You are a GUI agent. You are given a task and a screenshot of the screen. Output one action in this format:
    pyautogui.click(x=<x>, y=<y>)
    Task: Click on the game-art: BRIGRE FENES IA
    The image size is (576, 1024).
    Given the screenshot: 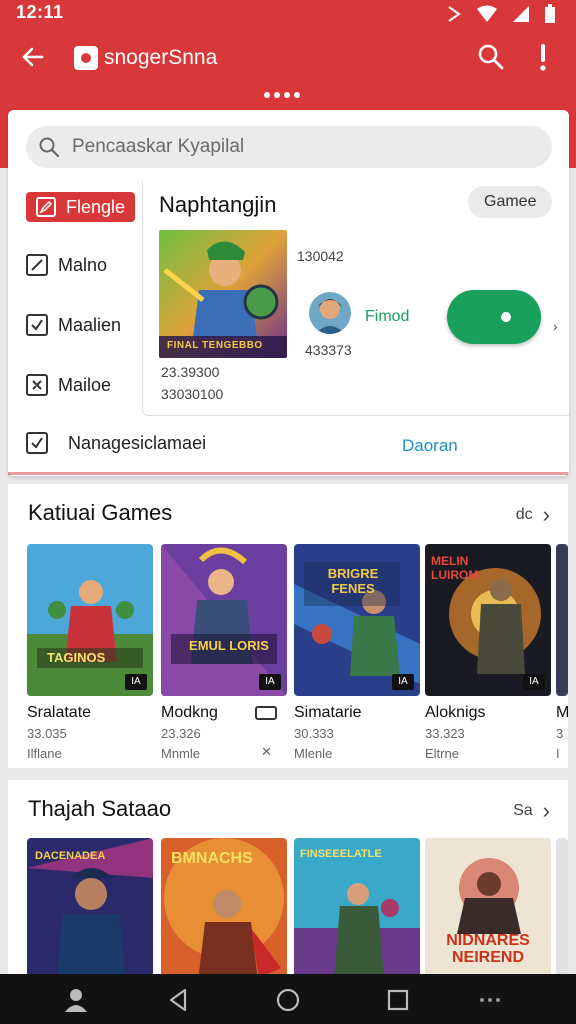 What is the action you would take?
    pyautogui.click(x=357, y=620)
    